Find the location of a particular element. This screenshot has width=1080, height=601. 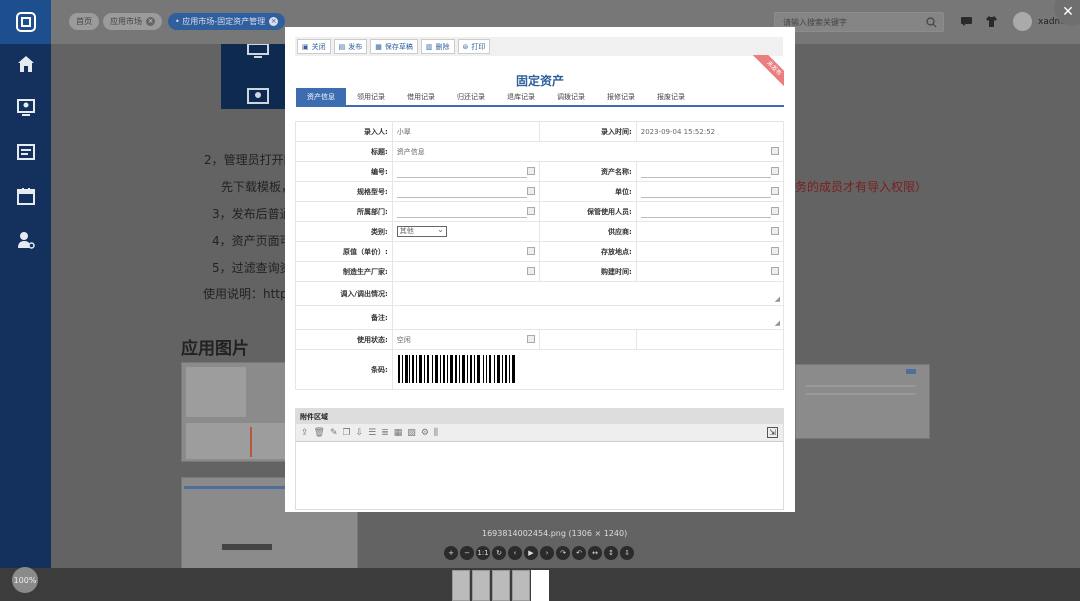

trash-icon: 🗑 is located at coordinates (319, 433).